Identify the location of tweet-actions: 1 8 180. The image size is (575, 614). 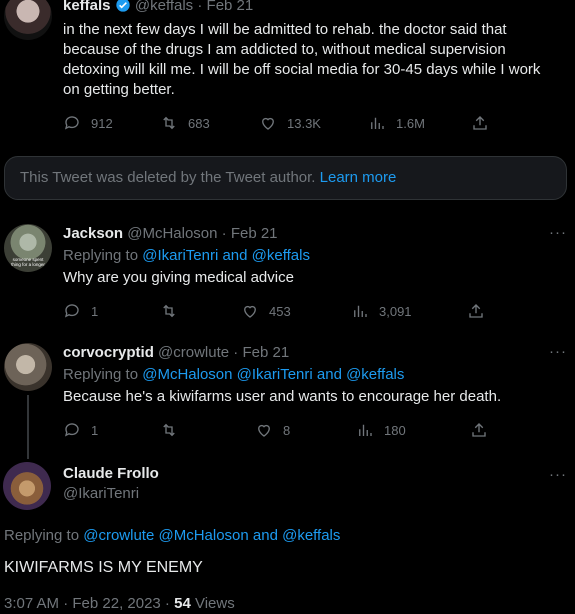
(283, 430).